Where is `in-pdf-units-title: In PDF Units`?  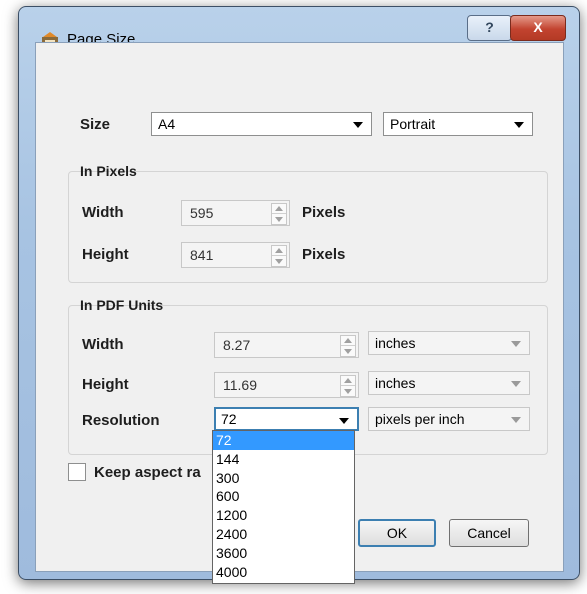
in-pdf-units-title: In PDF Units is located at coordinates (122, 305).